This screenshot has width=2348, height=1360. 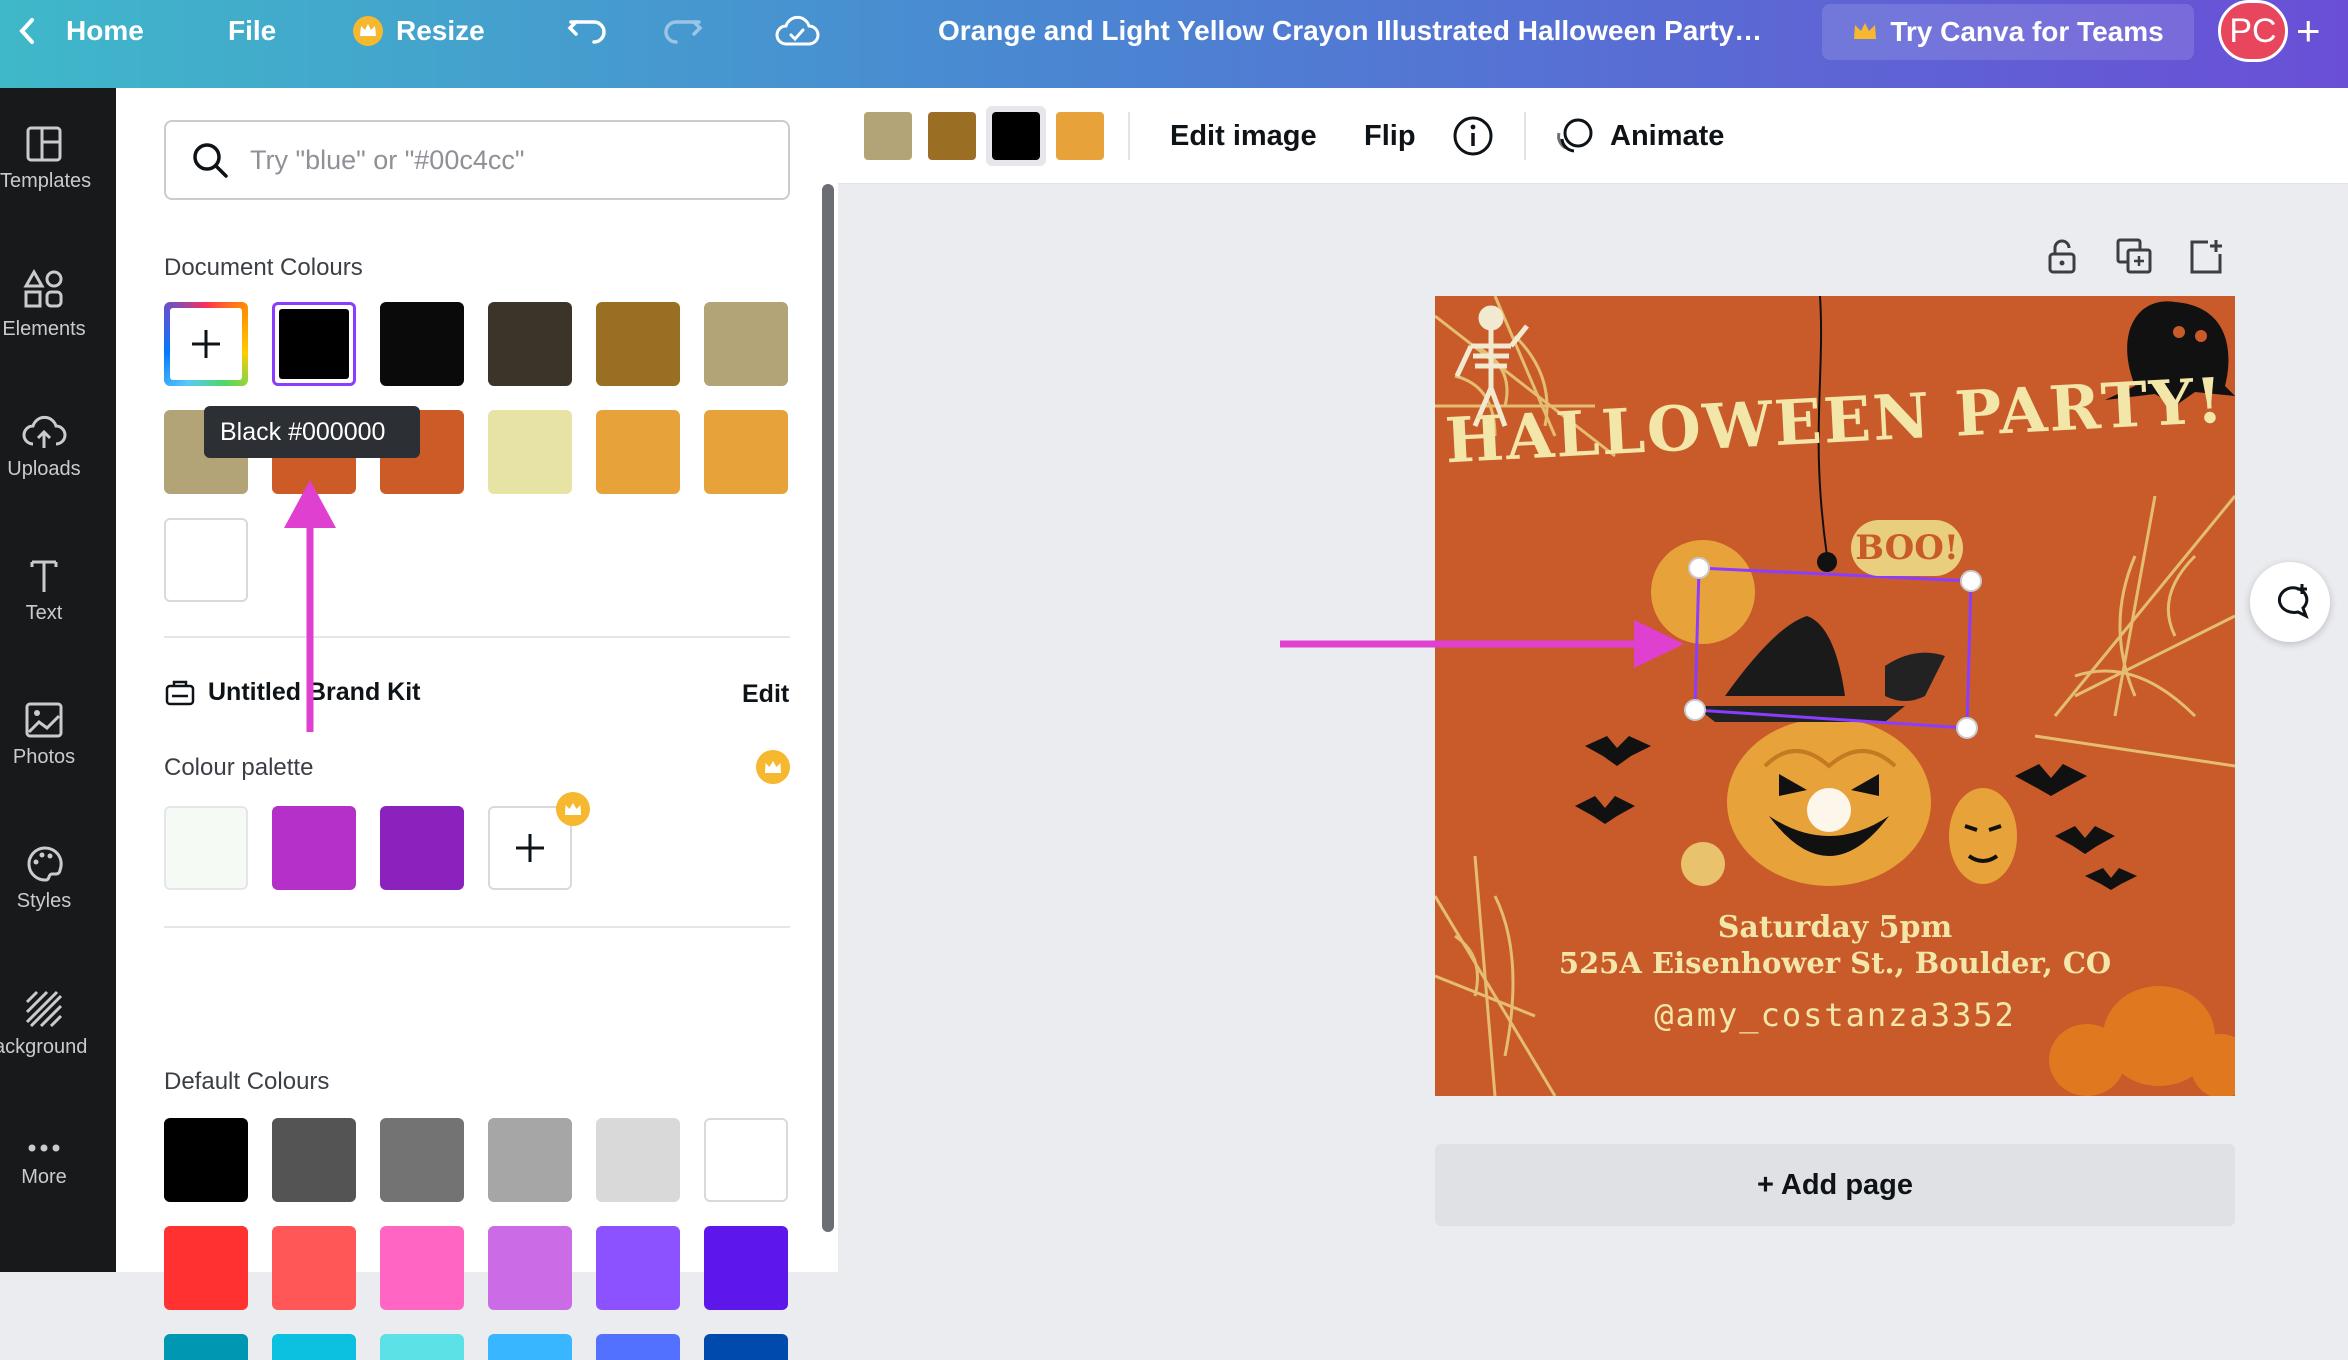 What do you see at coordinates (44, 1047) in the screenshot?
I see `rail-label: Background` at bounding box center [44, 1047].